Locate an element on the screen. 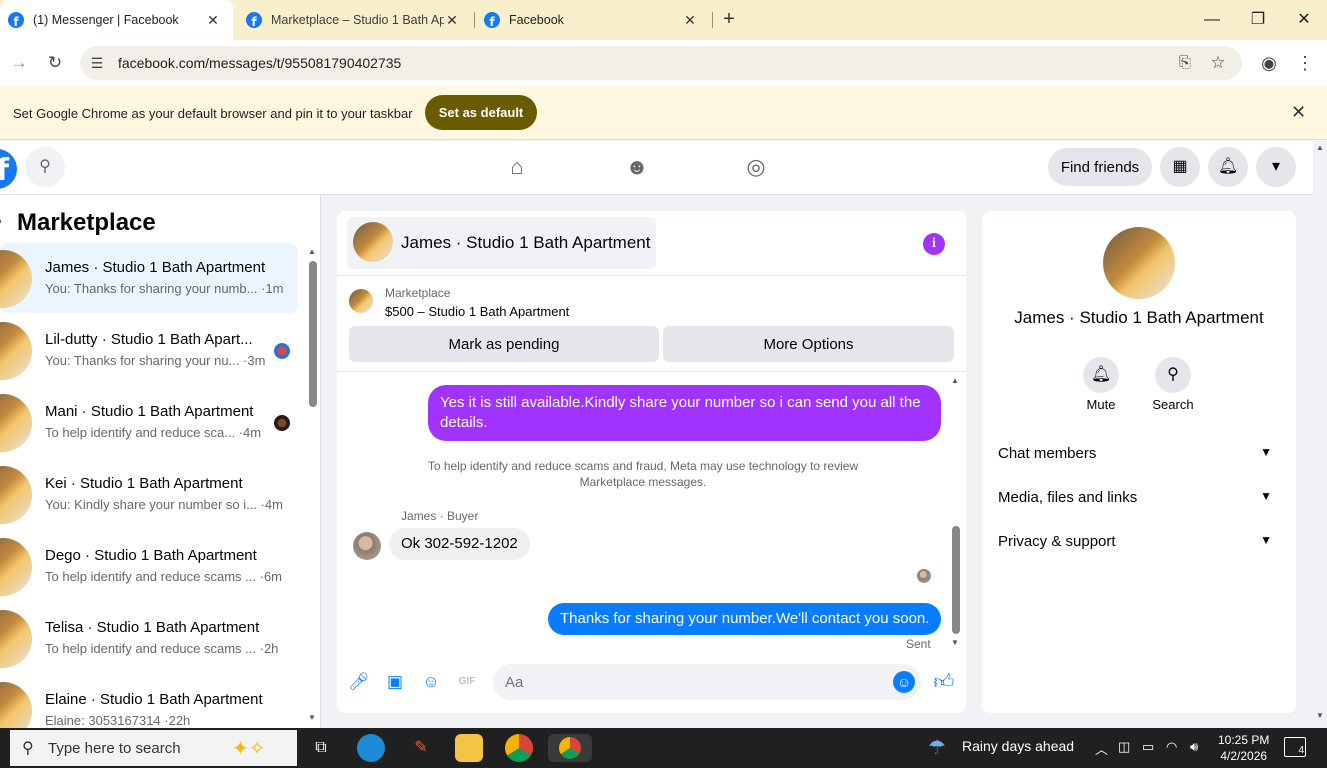 The width and height of the screenshot is (1327, 768). paint-icon: ✎ is located at coordinates (421, 748).